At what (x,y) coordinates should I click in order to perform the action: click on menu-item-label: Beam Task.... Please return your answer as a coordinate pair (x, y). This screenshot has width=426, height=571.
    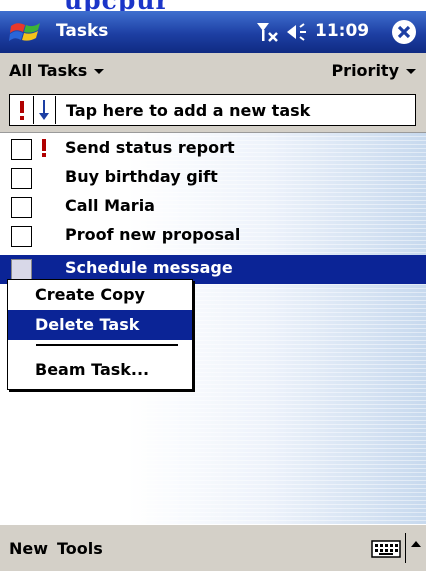
    Looking at the image, I should click on (92, 369).